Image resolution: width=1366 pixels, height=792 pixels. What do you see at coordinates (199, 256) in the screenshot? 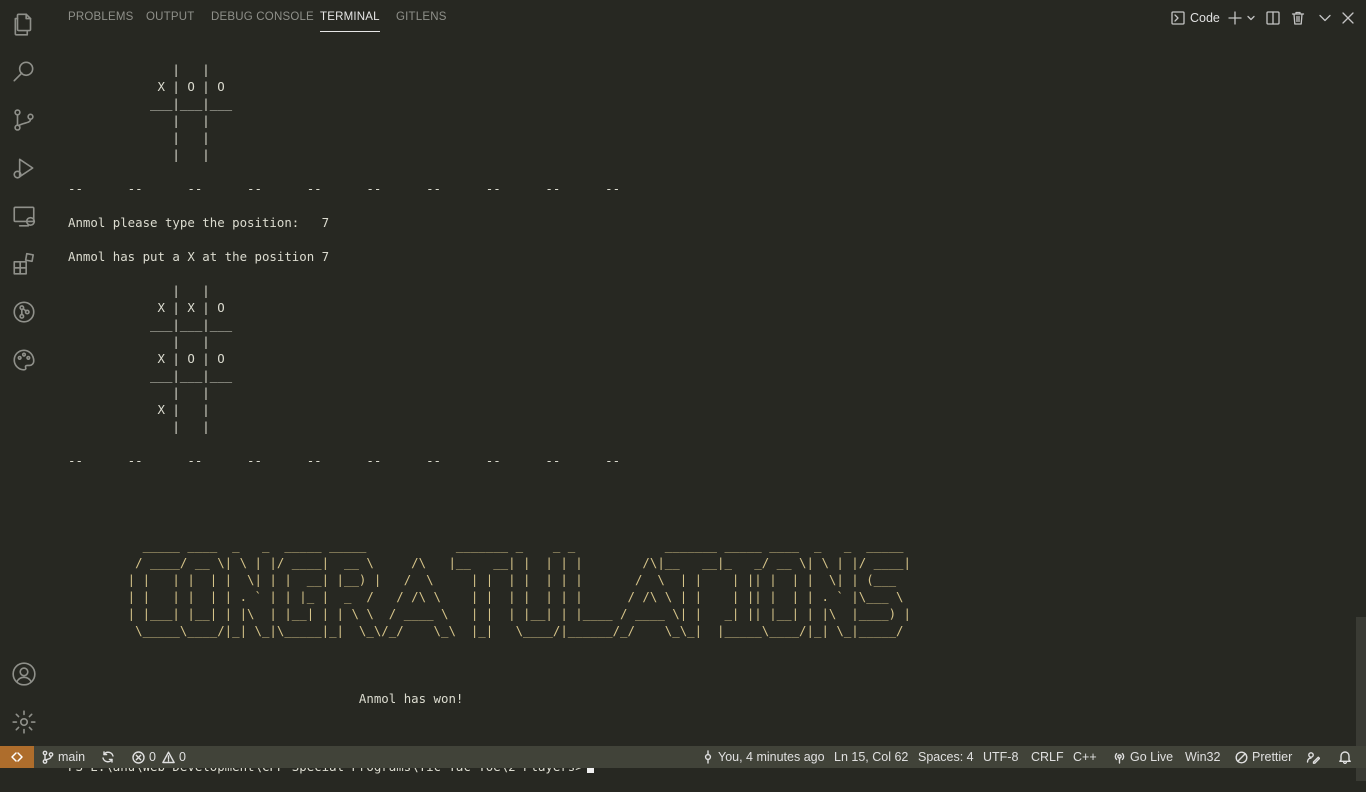
I see `move-message: Anmol has put a X at the position 7` at bounding box center [199, 256].